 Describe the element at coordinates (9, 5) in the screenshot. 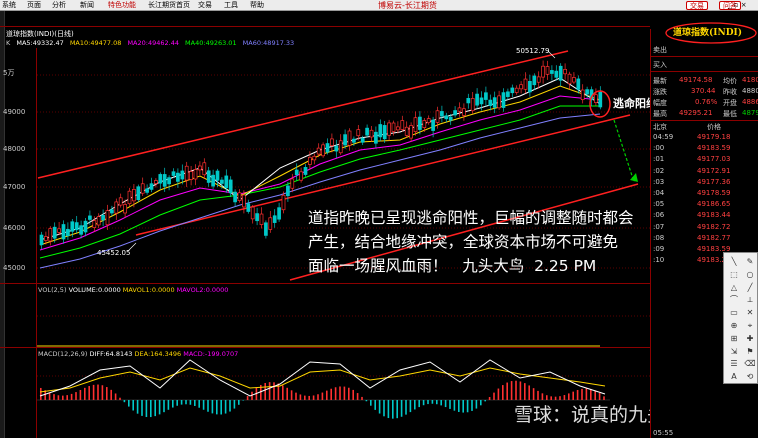

I see `menu-item-system: 系统` at that location.